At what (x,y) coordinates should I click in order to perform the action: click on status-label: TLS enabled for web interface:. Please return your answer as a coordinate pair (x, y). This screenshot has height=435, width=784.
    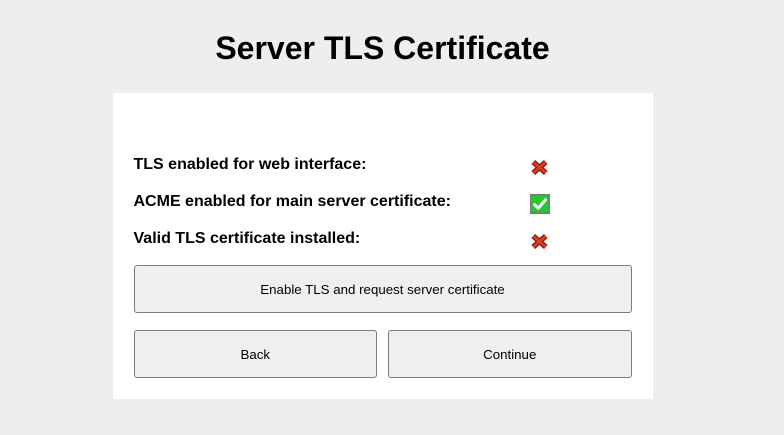
    Looking at the image, I should click on (250, 164).